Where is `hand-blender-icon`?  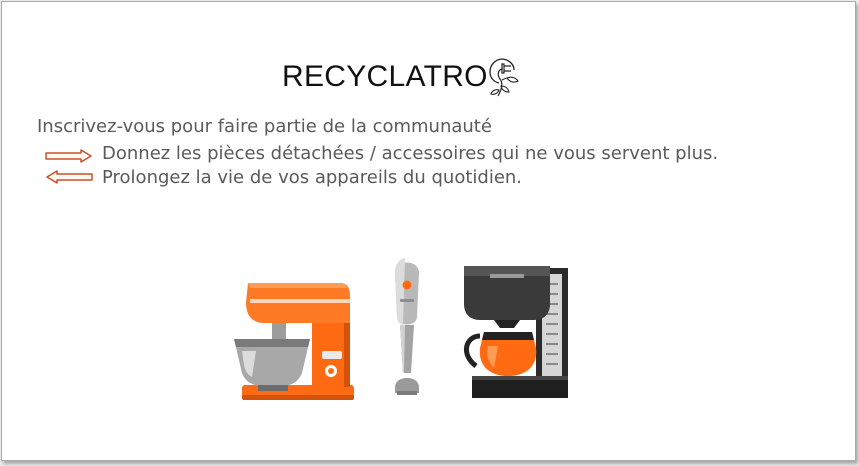
hand-blender-icon is located at coordinates (407, 326).